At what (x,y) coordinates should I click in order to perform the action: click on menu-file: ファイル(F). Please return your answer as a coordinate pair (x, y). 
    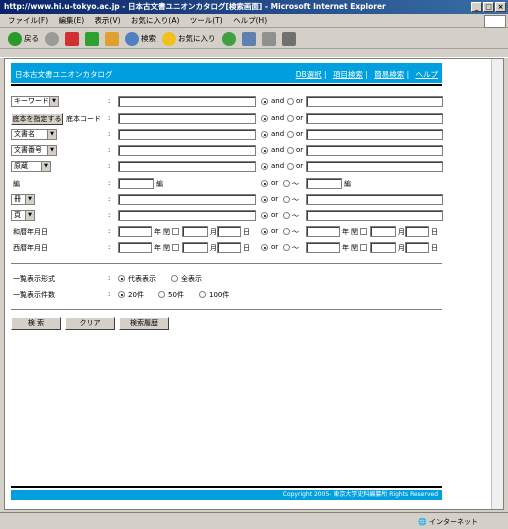
    Looking at the image, I should click on (28, 20).